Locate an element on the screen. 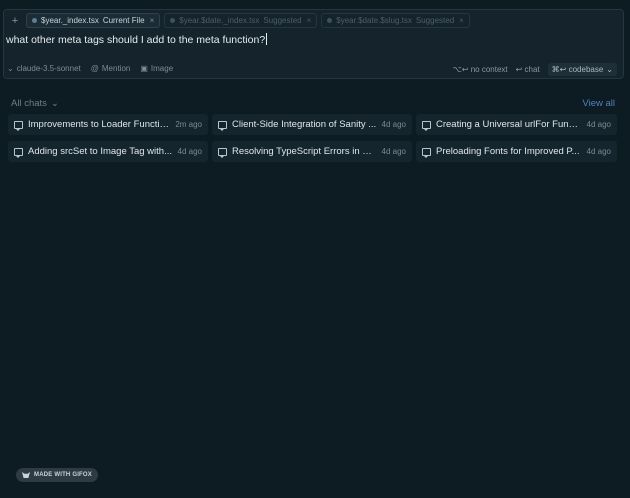  codebase-label: ⌘↩ codebase is located at coordinates (577, 69).